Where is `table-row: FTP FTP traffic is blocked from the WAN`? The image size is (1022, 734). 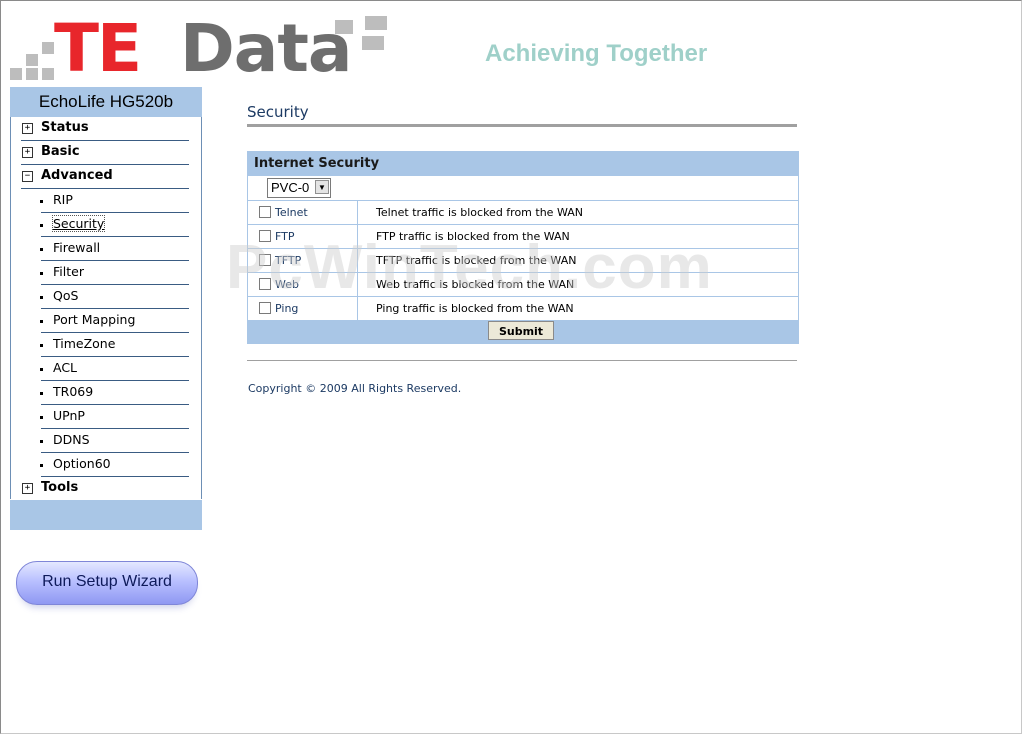 table-row: FTP FTP traffic is blocked from the WAN is located at coordinates (523, 236).